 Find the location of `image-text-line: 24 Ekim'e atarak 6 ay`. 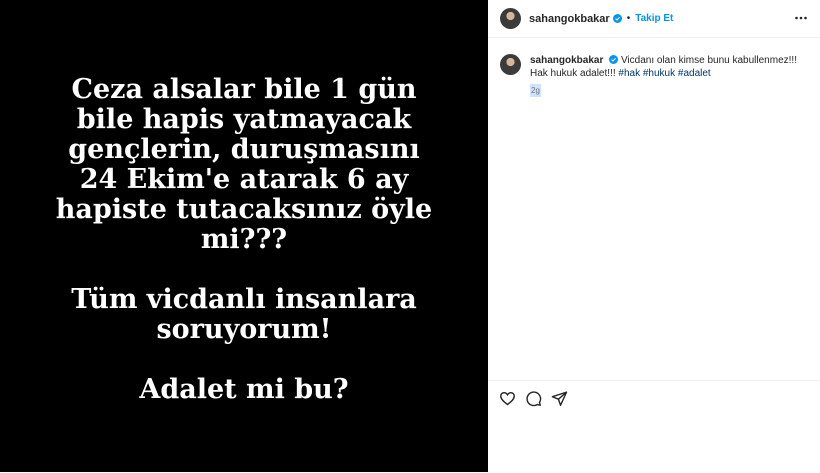

image-text-line: 24 Ekim'e atarak 6 ay is located at coordinates (244, 179).